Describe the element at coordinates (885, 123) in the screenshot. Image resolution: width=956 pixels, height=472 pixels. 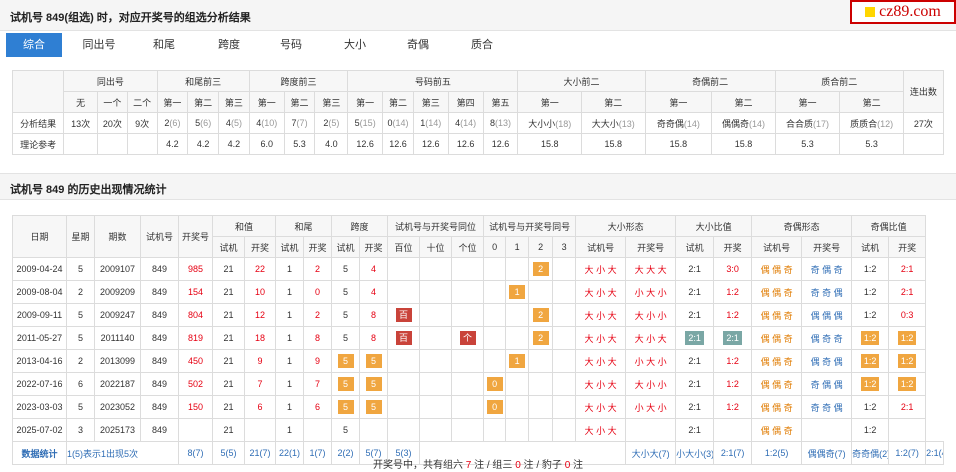
I see `result-count-value: 12` at that location.